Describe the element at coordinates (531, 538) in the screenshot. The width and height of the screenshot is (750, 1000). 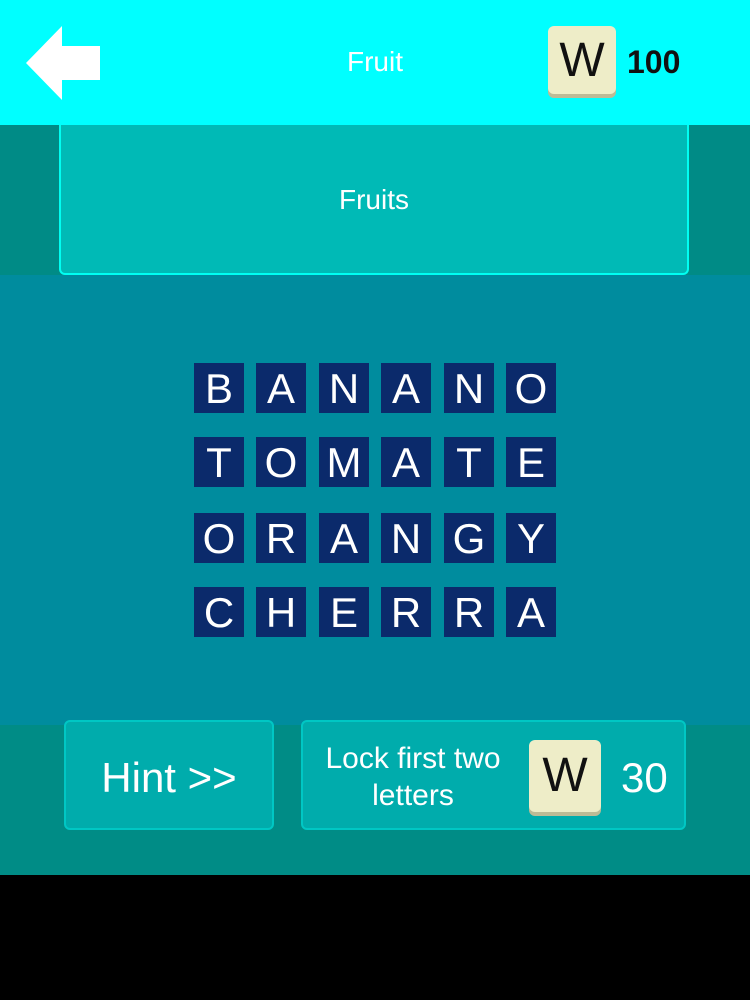
I see `letter-tile: Y` at that location.